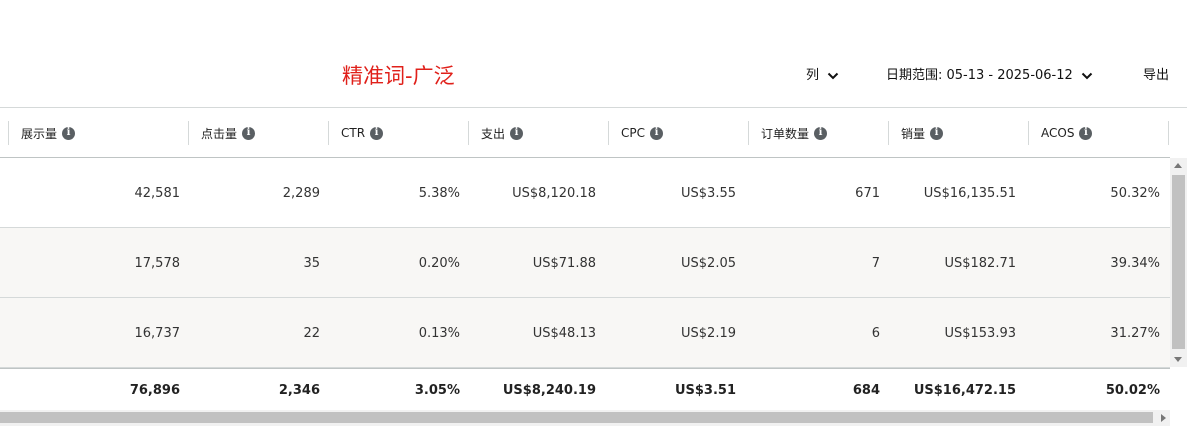  I want to click on column-header-ctr: CTR i, so click(356, 133).